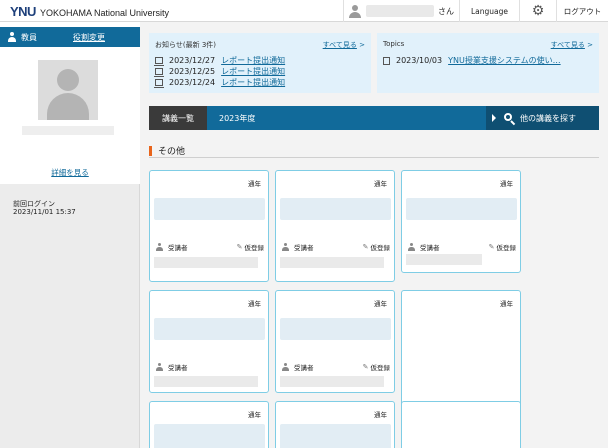 This screenshot has width=608, height=448. What do you see at coordinates (186, 45) in the screenshot?
I see `notice-title: お知らせ(最新 3件)` at bounding box center [186, 45].